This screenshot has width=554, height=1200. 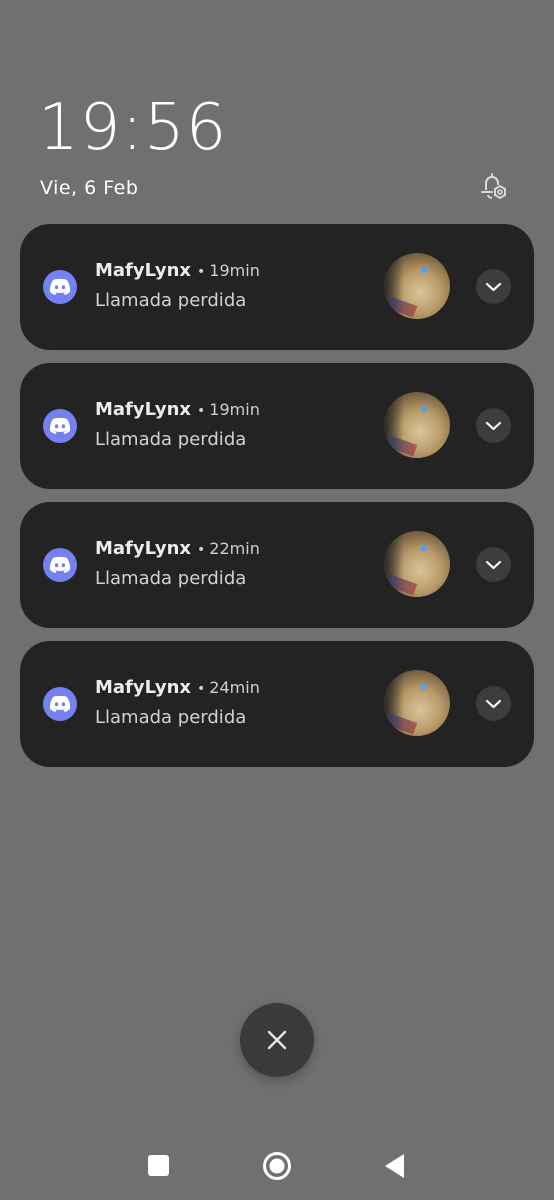 I want to click on close-icon, so click(x=277, y=1040).